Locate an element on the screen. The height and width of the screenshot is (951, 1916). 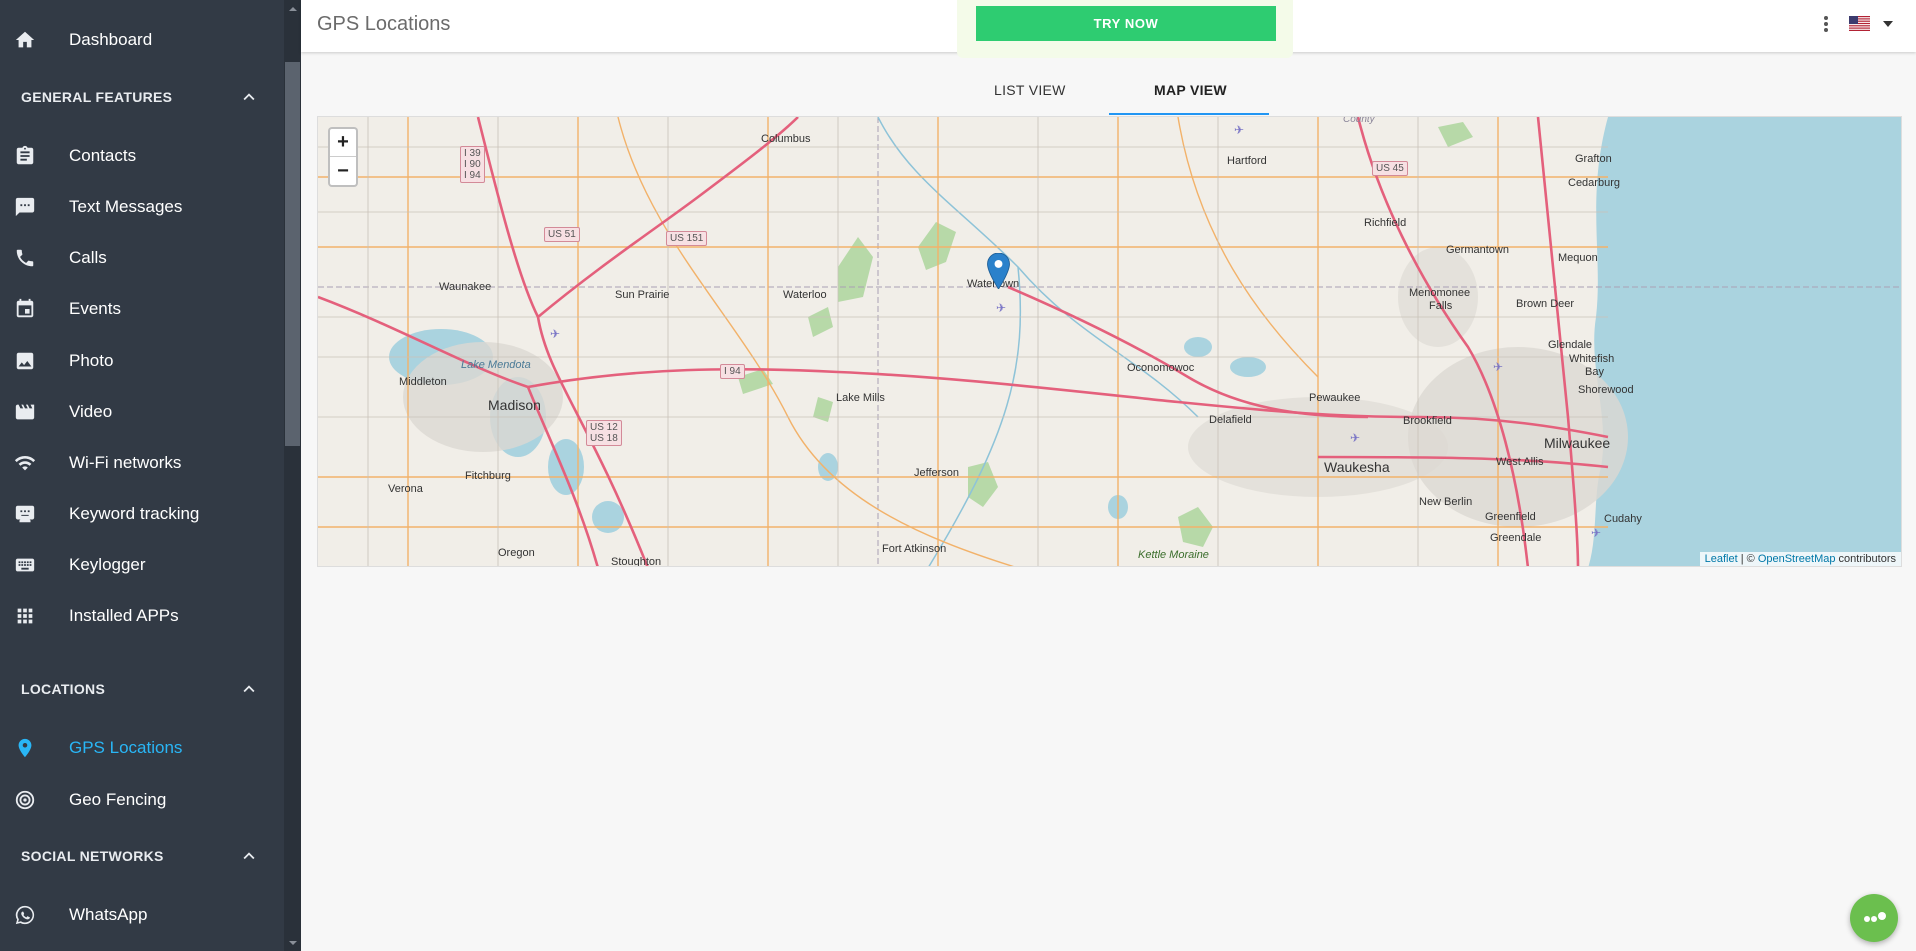
place-label: Bay is located at coordinates (1594, 372).